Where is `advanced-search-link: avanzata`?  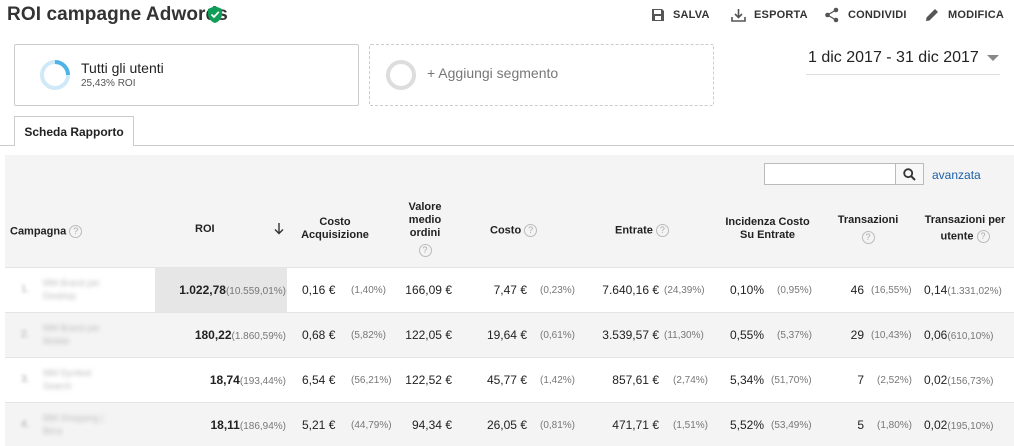
advanced-search-link: avanzata is located at coordinates (956, 175).